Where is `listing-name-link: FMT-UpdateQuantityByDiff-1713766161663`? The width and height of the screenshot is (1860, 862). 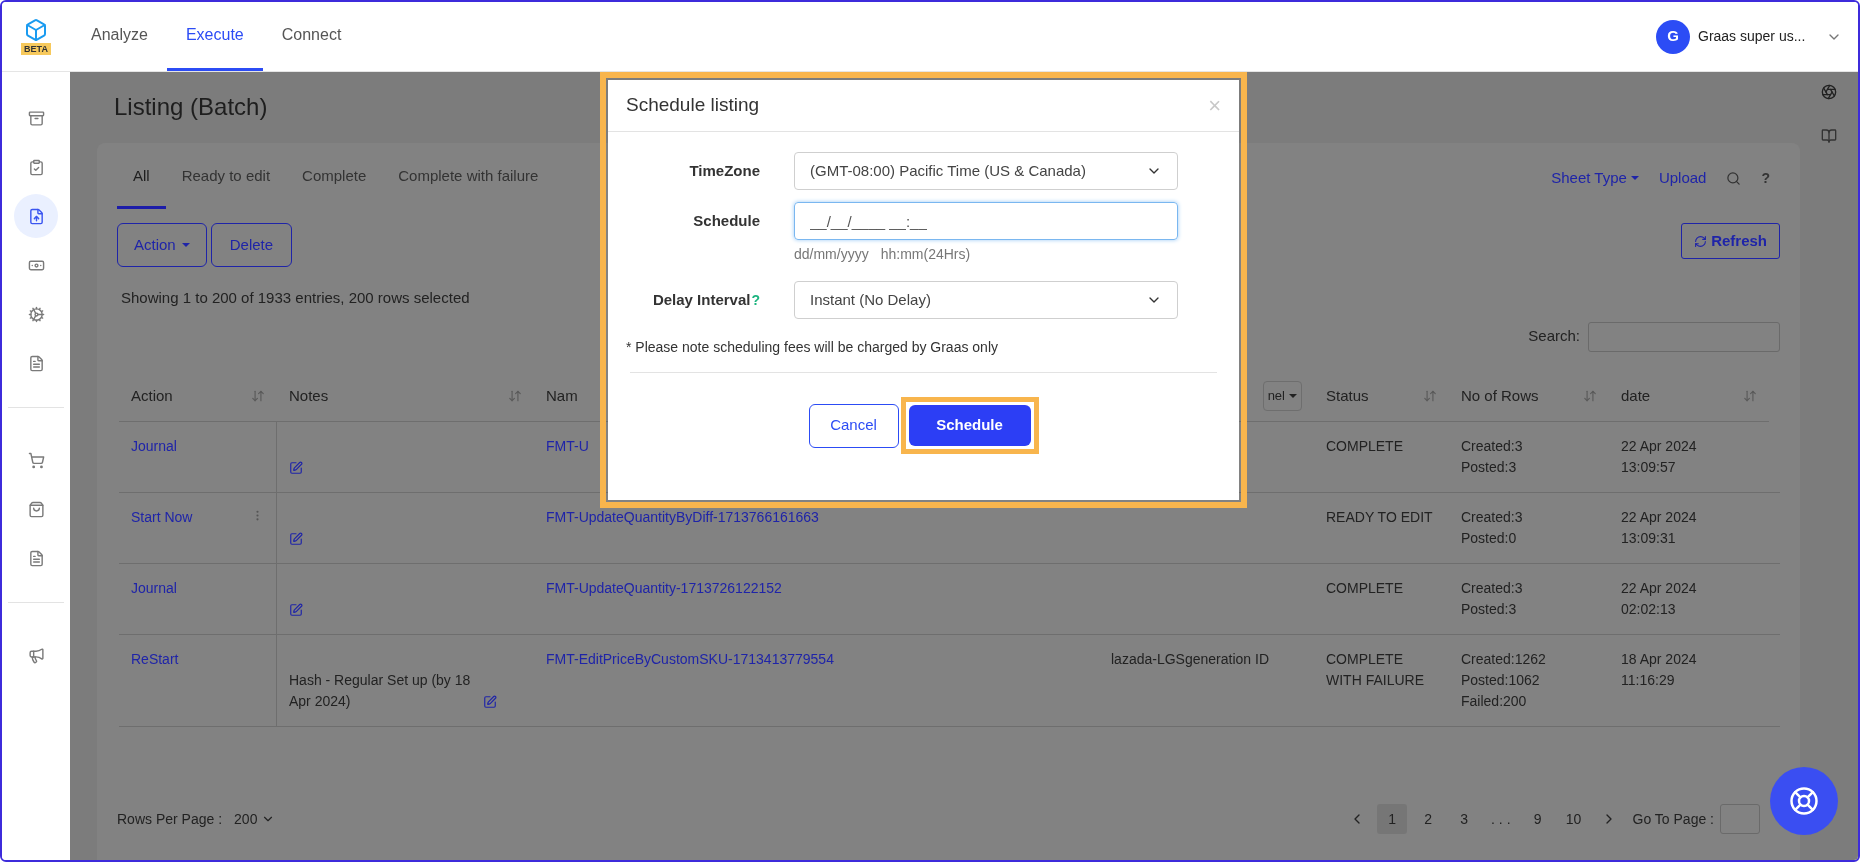 listing-name-link: FMT-UpdateQuantityByDiff-1713766161663 is located at coordinates (682, 516).